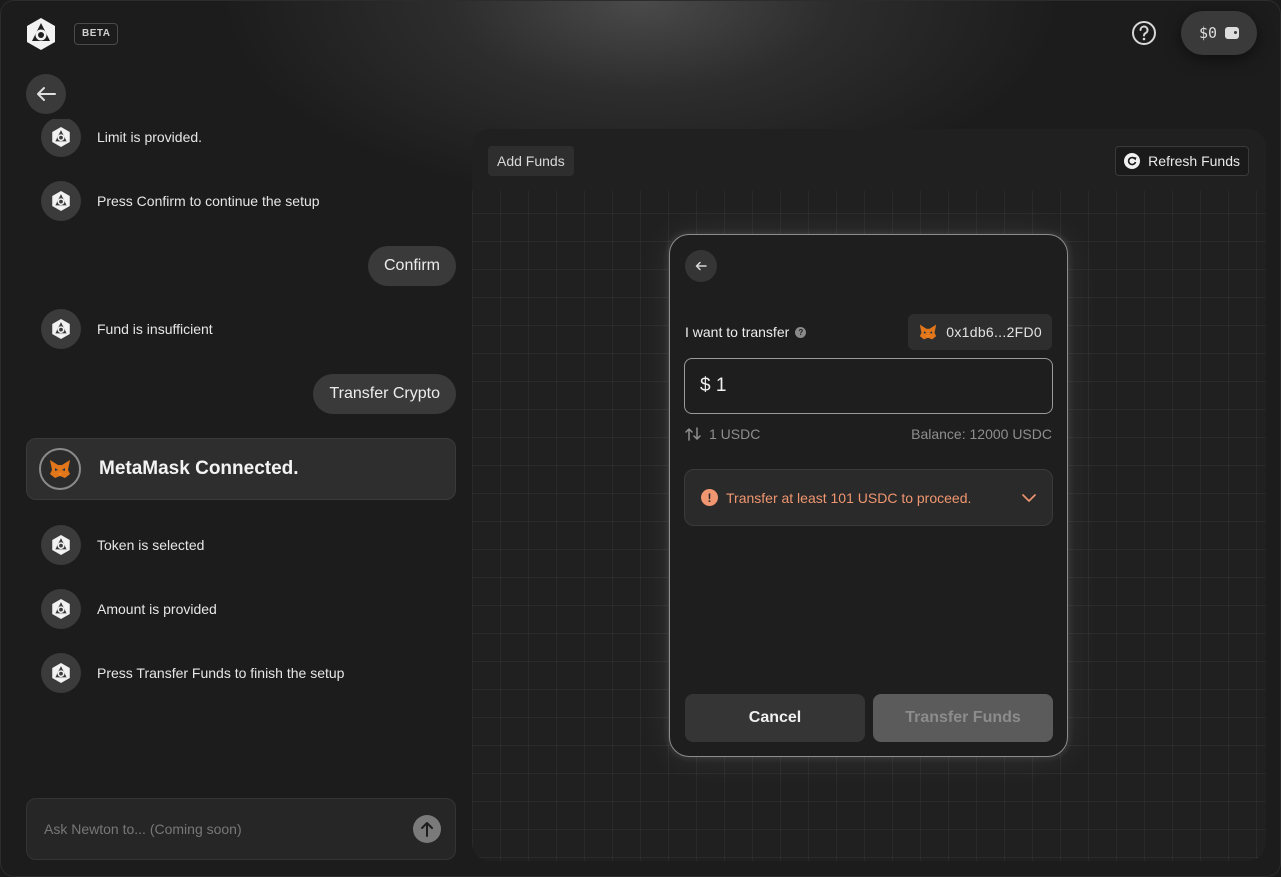 This screenshot has width=1281, height=877. I want to click on wallet-address: 0x1db6...2FD0, so click(994, 332).